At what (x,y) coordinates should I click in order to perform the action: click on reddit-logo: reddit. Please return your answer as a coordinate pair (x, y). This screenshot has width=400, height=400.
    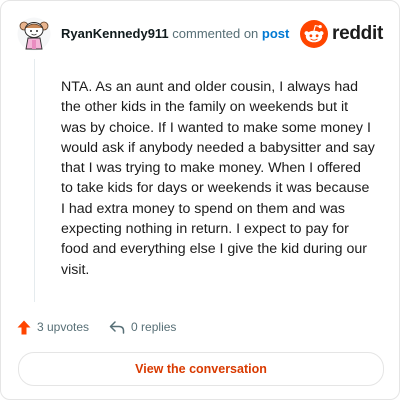
    Looking at the image, I should click on (341, 34).